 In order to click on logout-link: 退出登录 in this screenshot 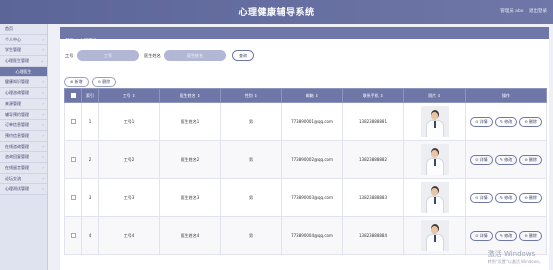, I will do `click(538, 11)`.